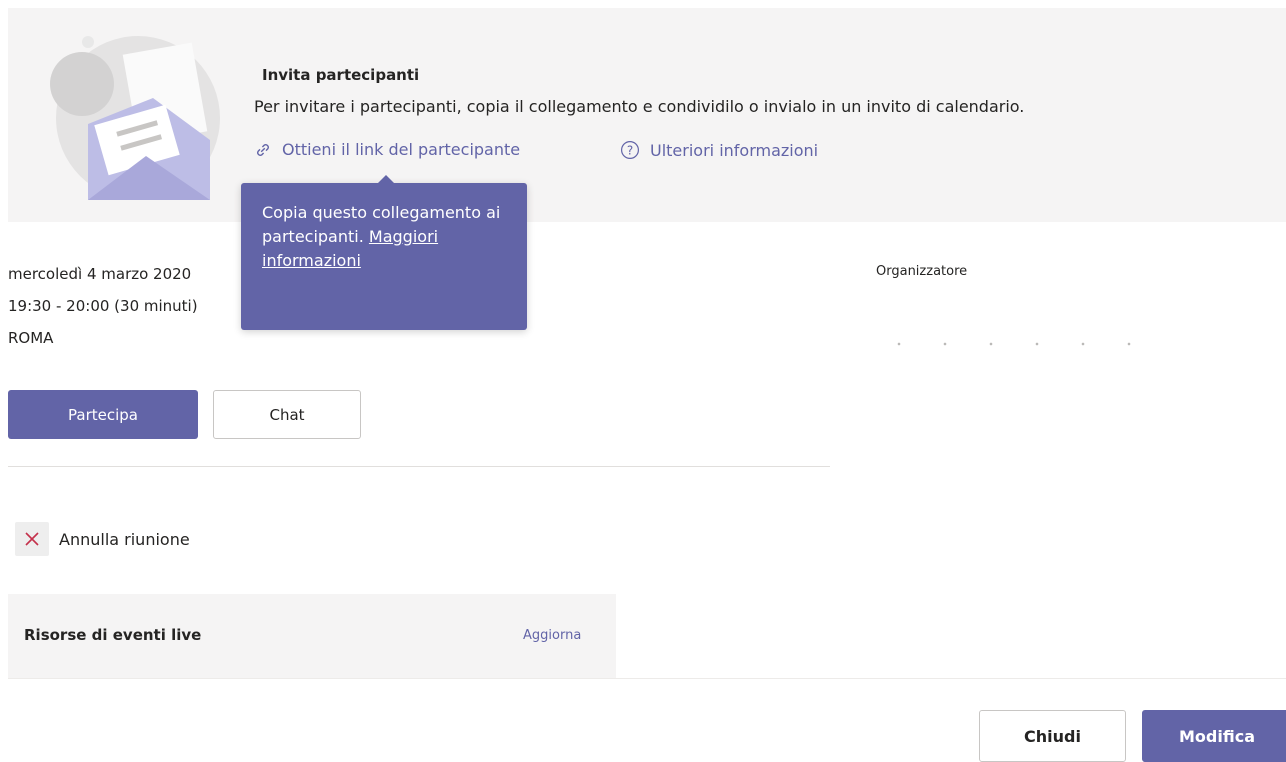 Image resolution: width=1286 pixels, height=762 pixels. I want to click on cancel-meeting-button: Annulla riunione, so click(102, 539).